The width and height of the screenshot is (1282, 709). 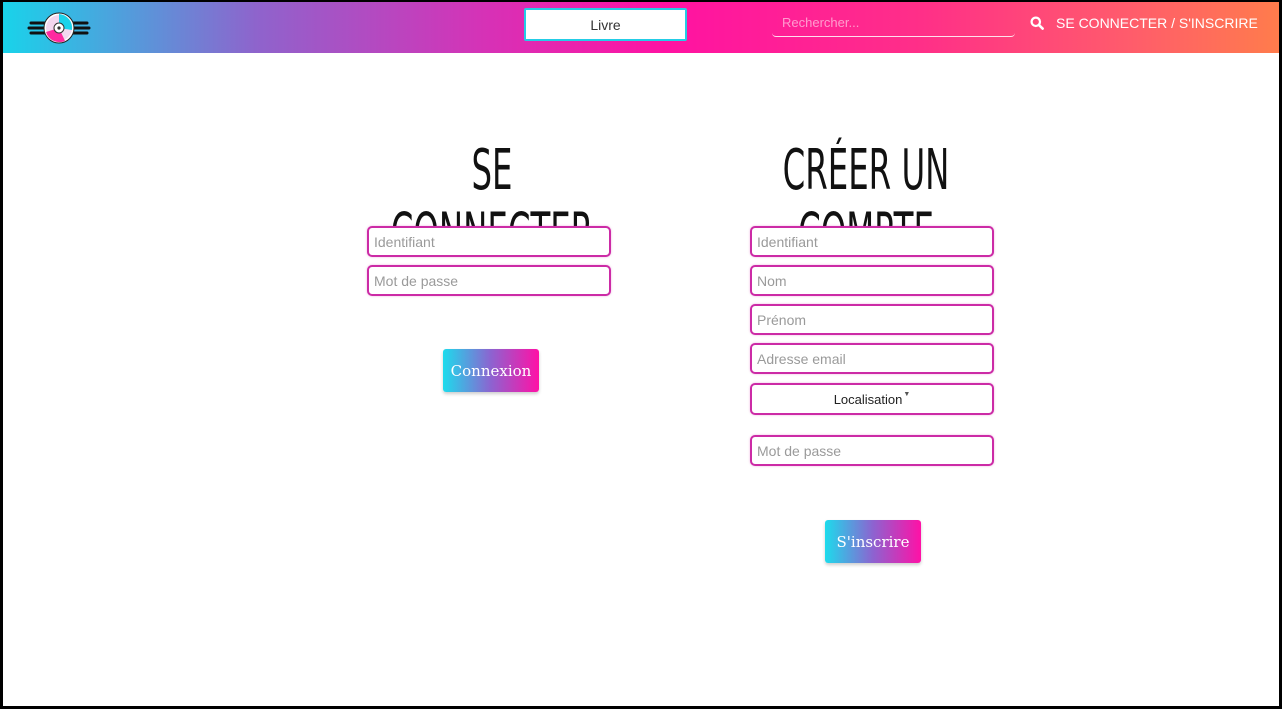 What do you see at coordinates (868, 399) in the screenshot?
I see `location-select-label: Localisation` at bounding box center [868, 399].